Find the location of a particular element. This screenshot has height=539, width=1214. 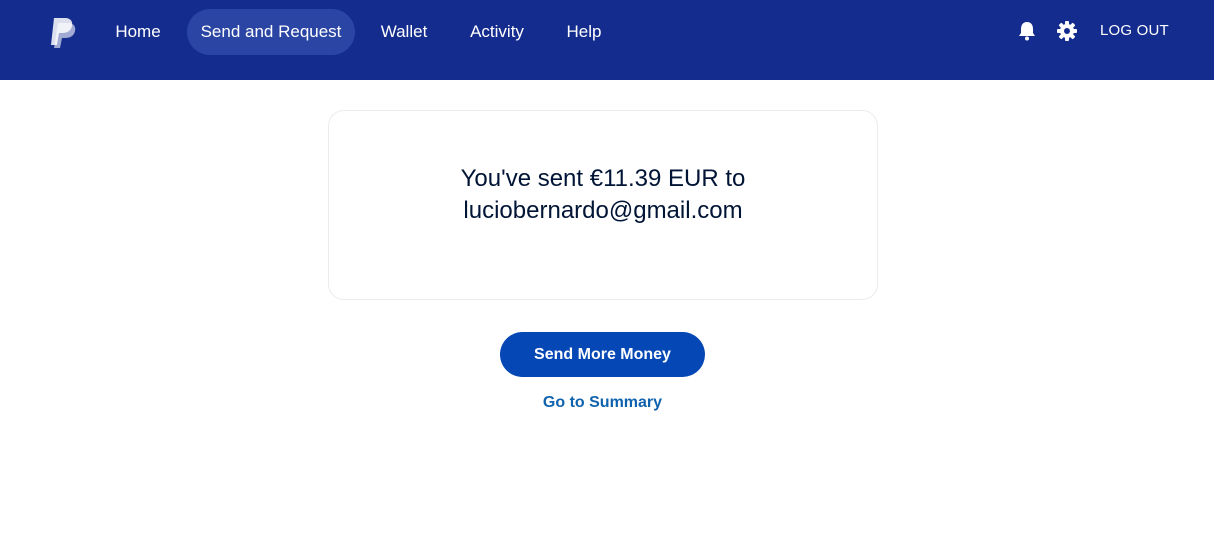

go-to-summary-link: Go to Summary is located at coordinates (602, 403).